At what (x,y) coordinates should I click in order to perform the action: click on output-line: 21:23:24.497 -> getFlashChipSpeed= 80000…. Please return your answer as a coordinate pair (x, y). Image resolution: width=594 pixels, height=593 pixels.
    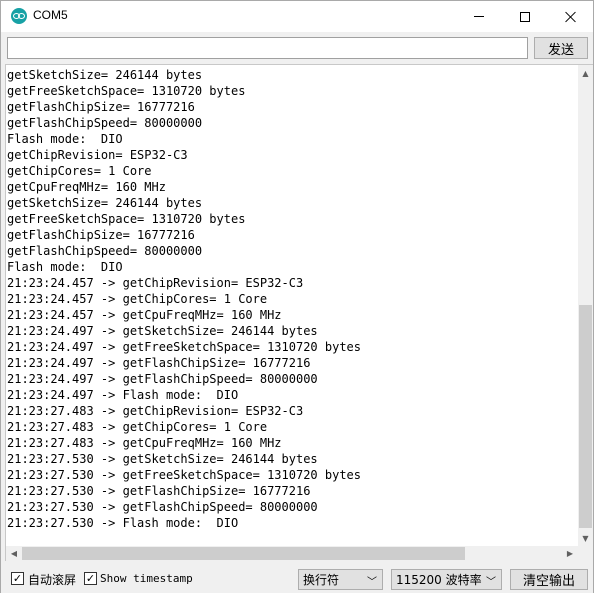
    Looking at the image, I should click on (162, 379).